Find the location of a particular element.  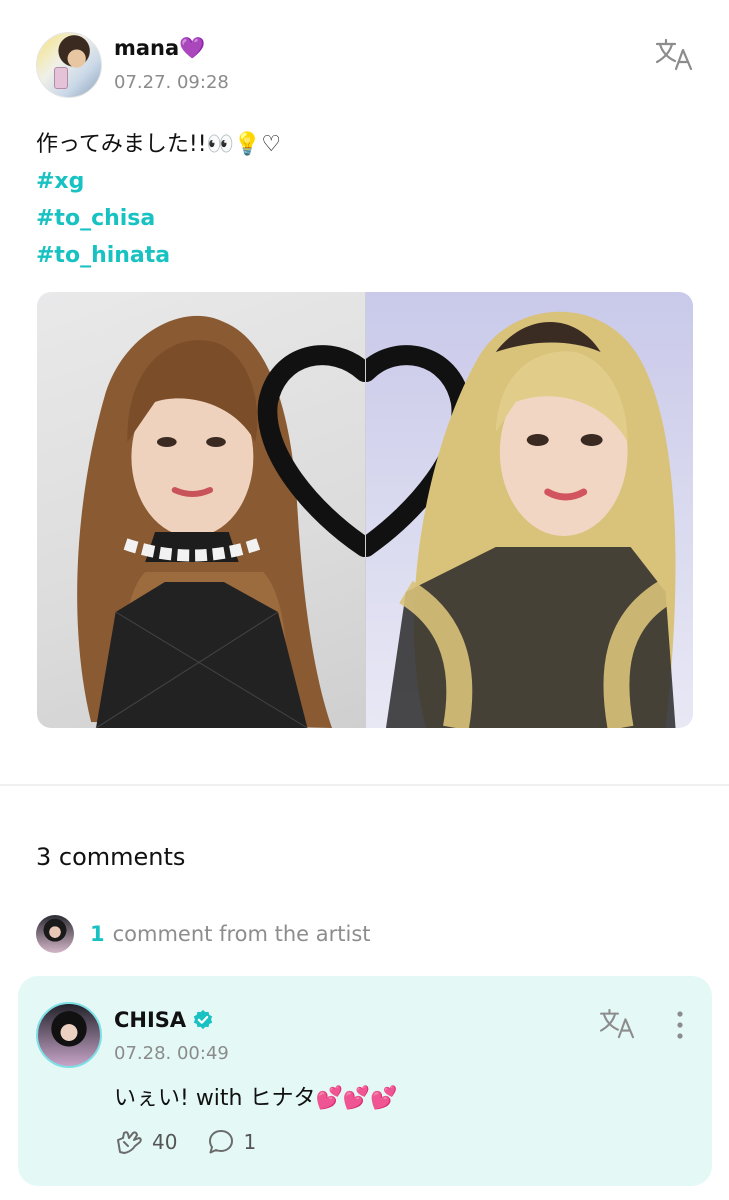

purple-heart-icon: 💜 is located at coordinates (192, 48).